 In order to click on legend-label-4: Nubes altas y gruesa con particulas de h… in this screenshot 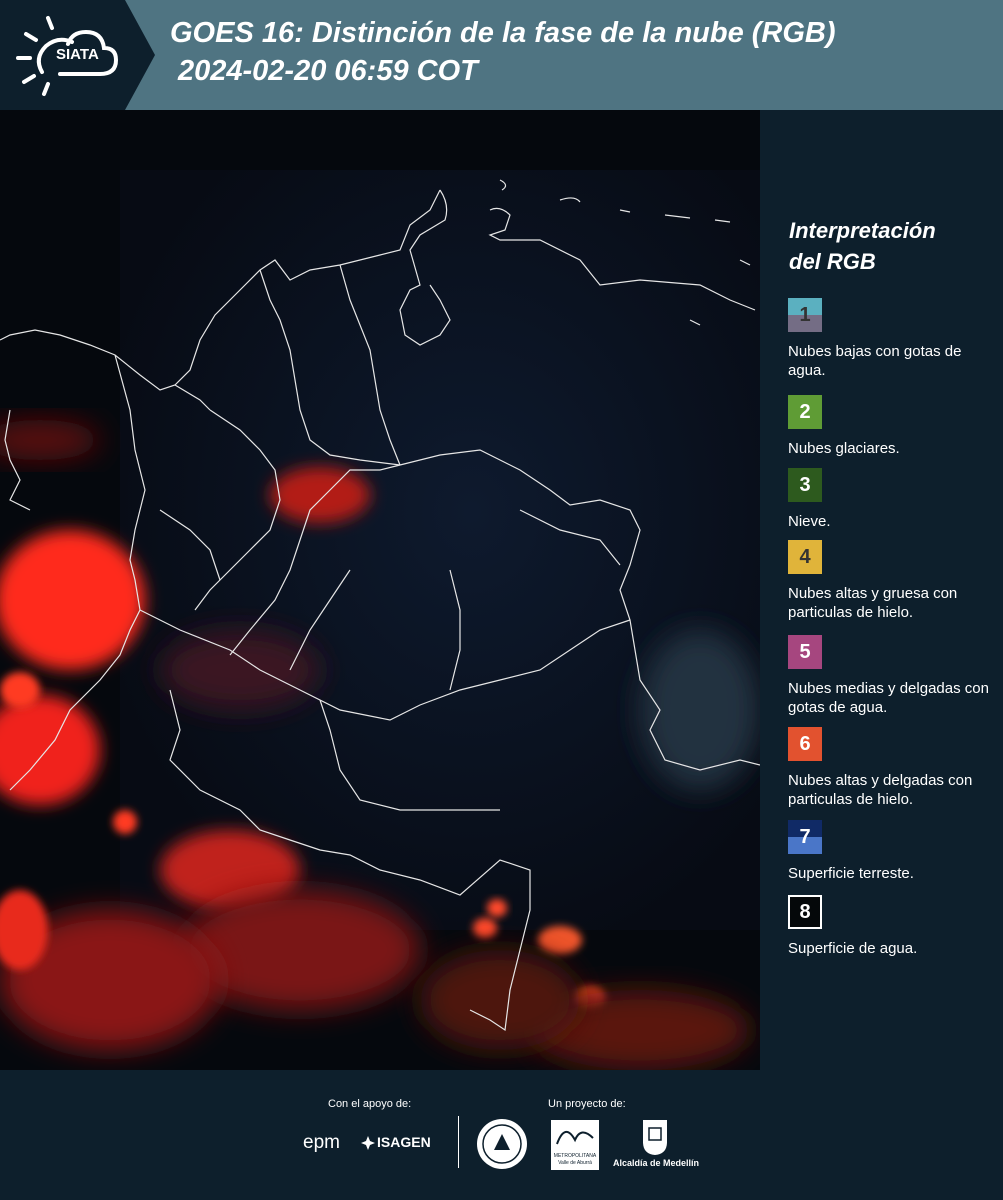, I will do `click(873, 603)`.